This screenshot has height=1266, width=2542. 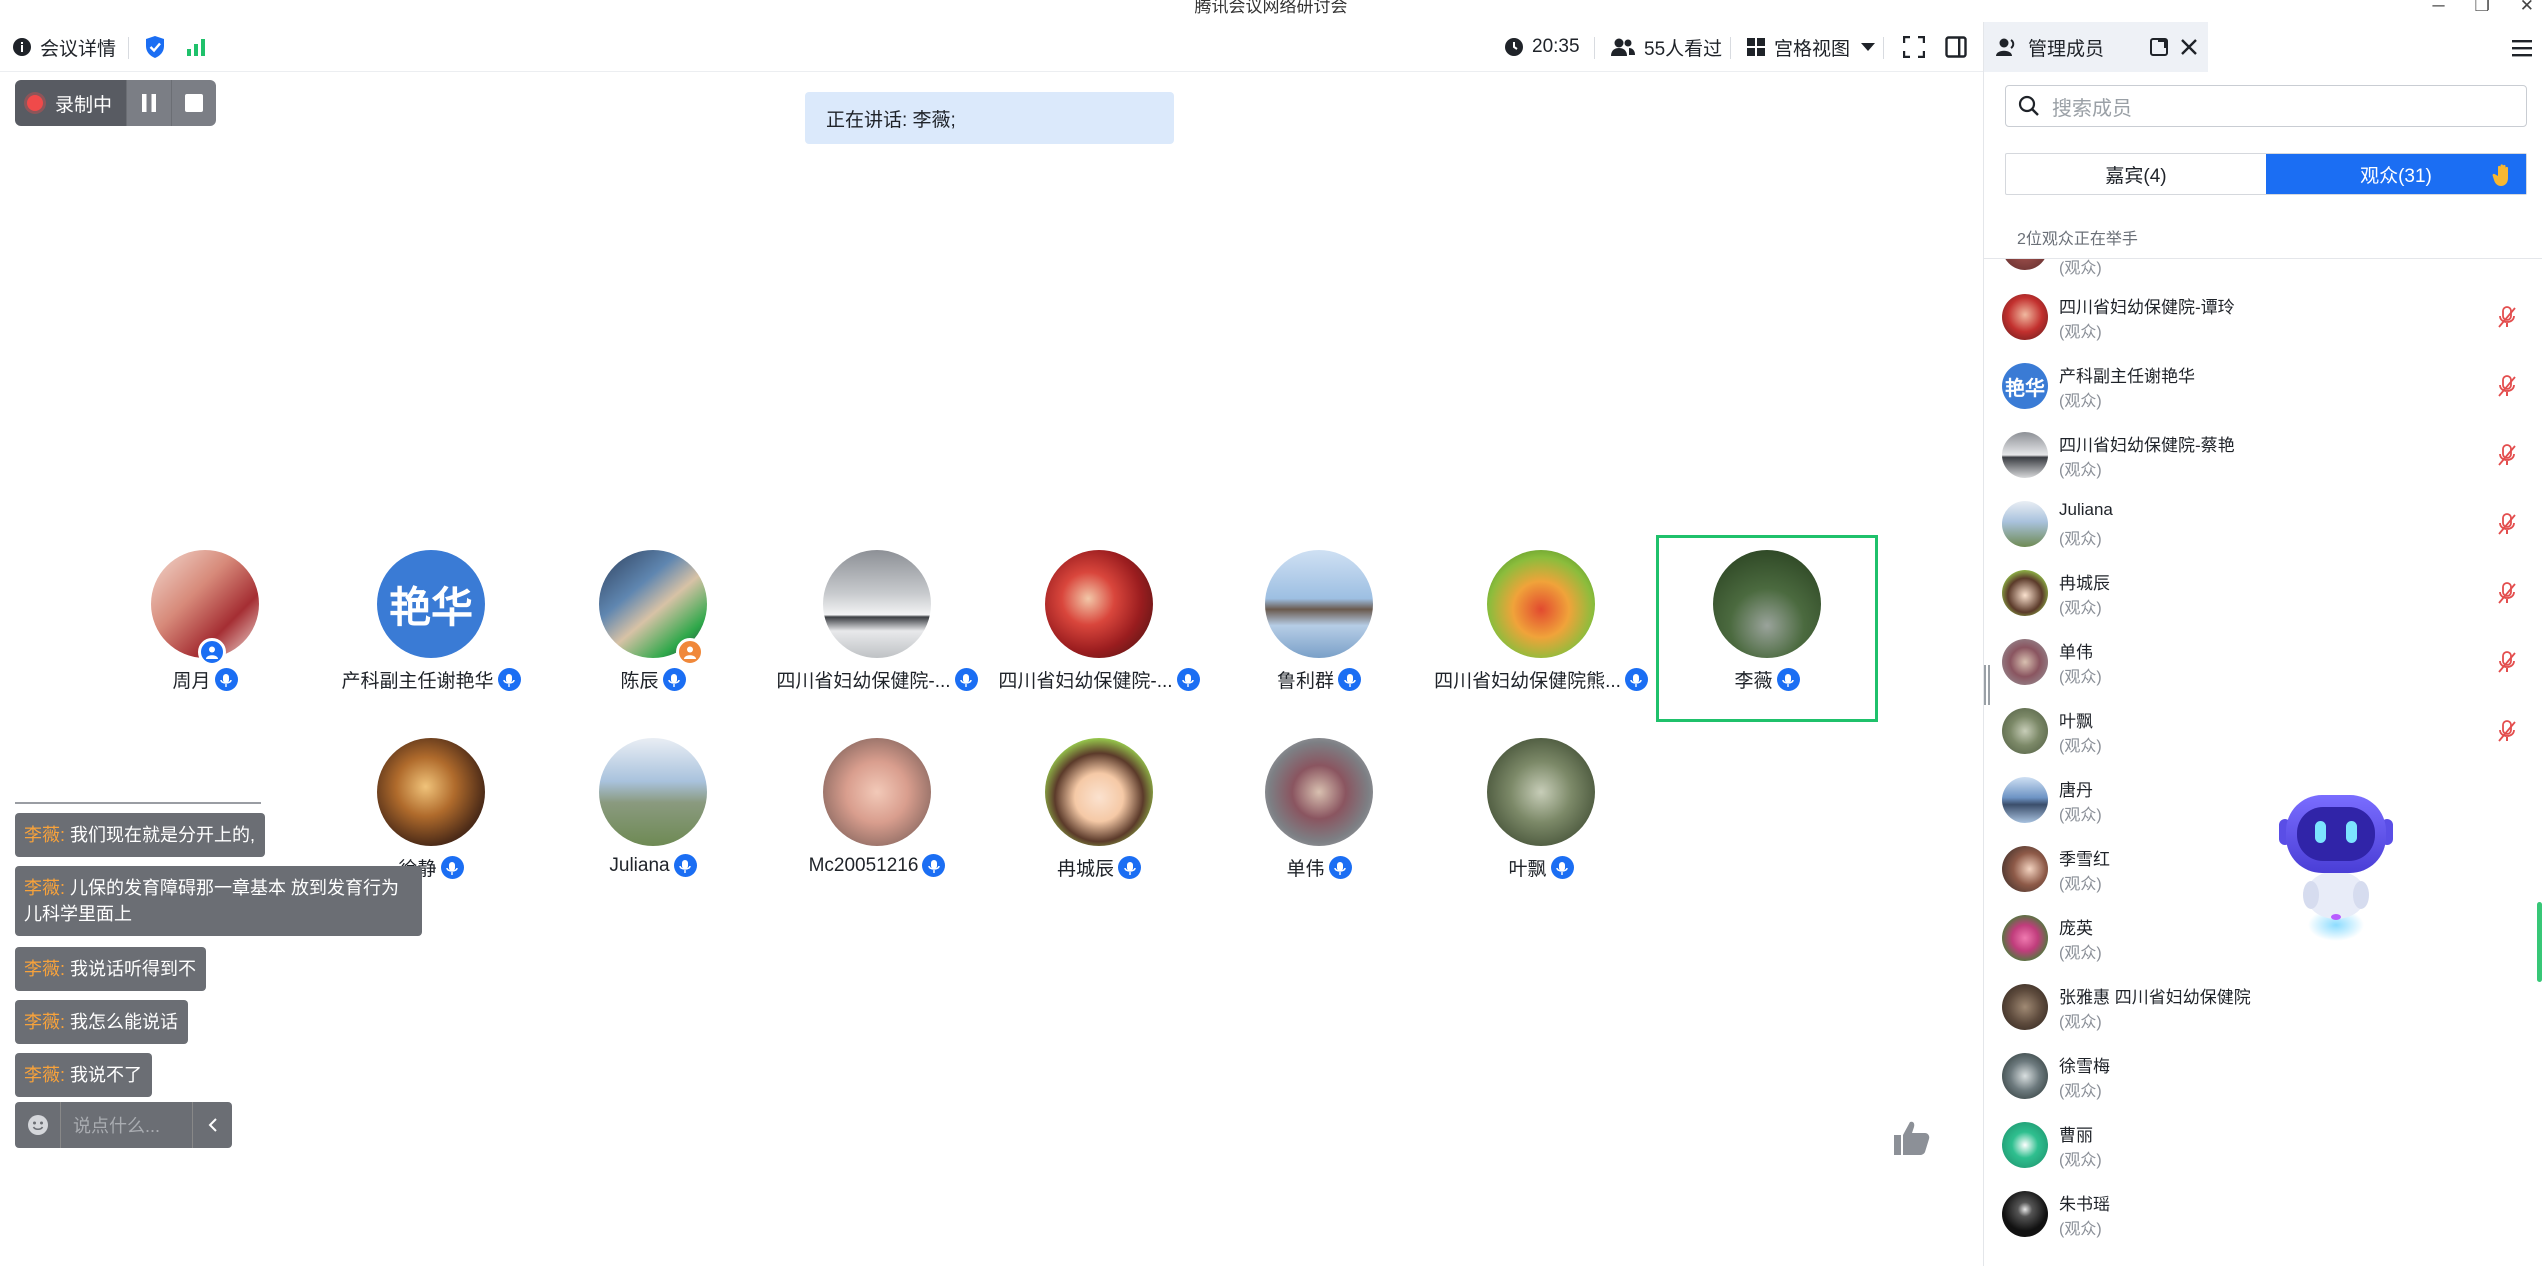 What do you see at coordinates (653, 630) in the screenshot?
I see `participant-tile: 陈辰` at bounding box center [653, 630].